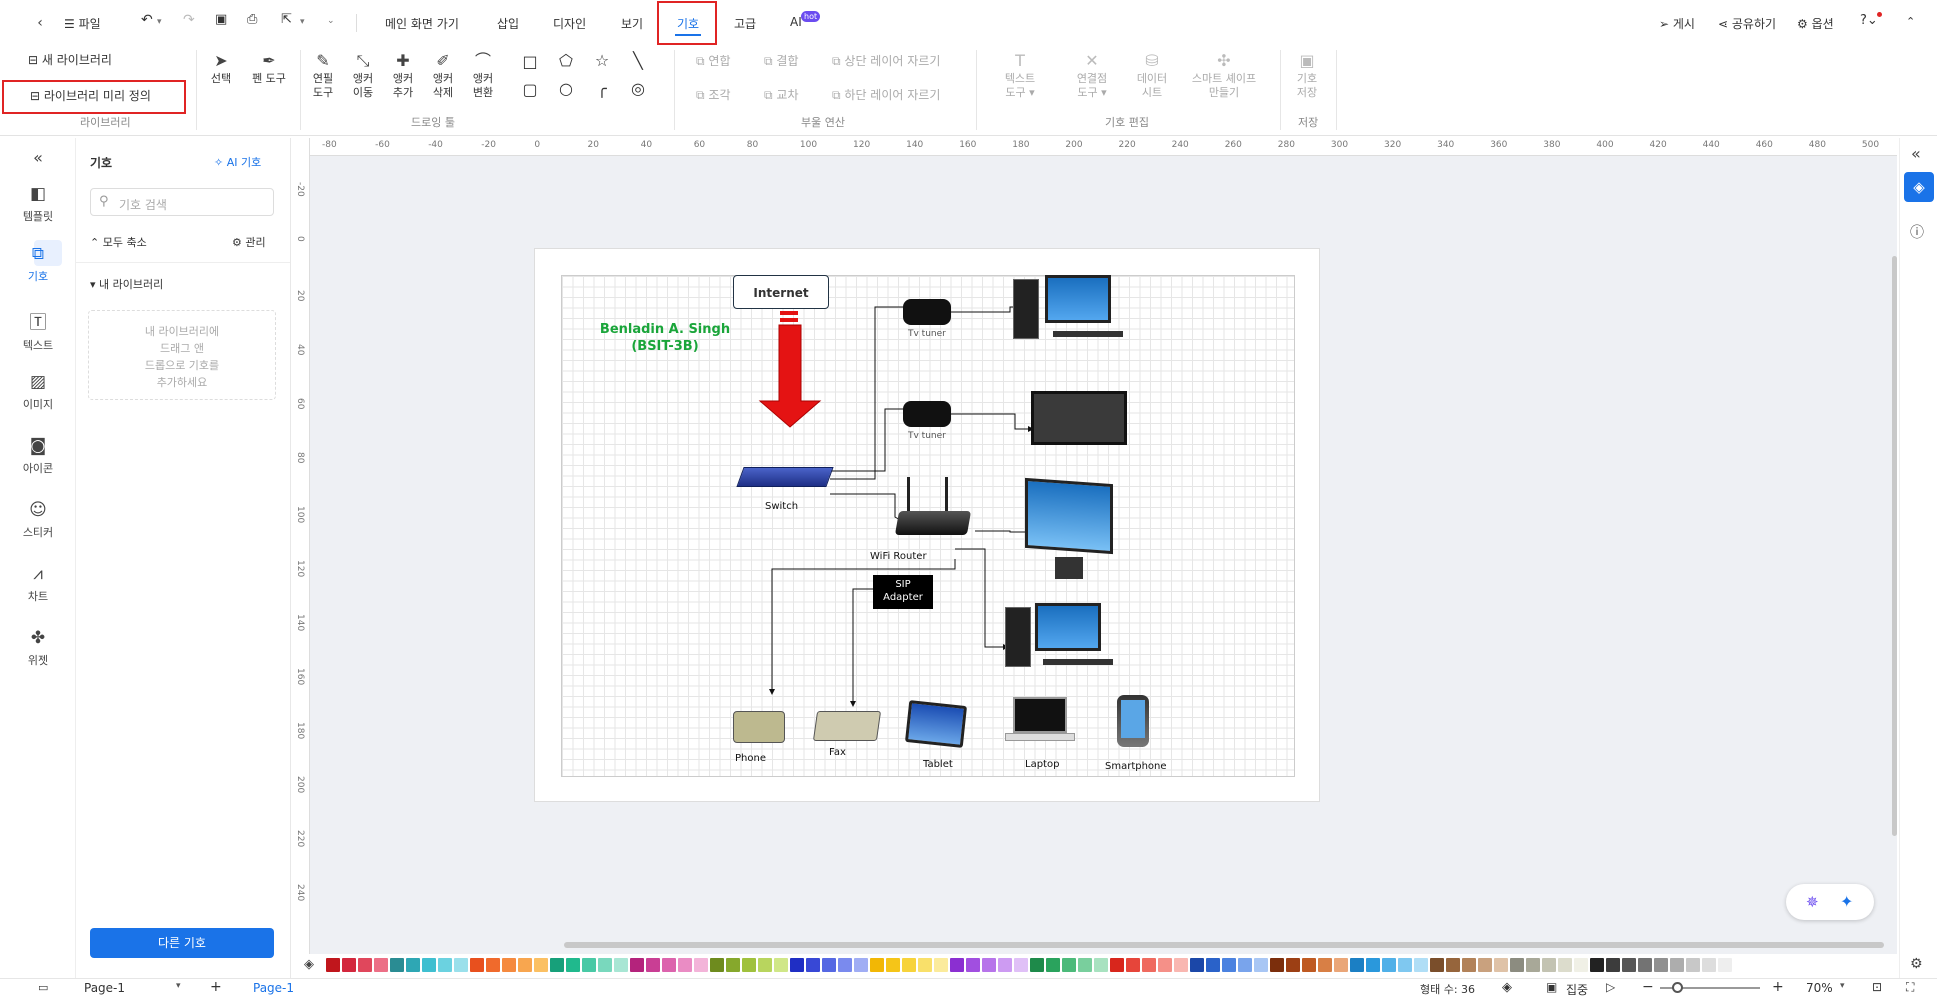 The image size is (1937, 997). Describe the element at coordinates (1069, 516) in the screenshot. I see `lcd-monitor` at that location.